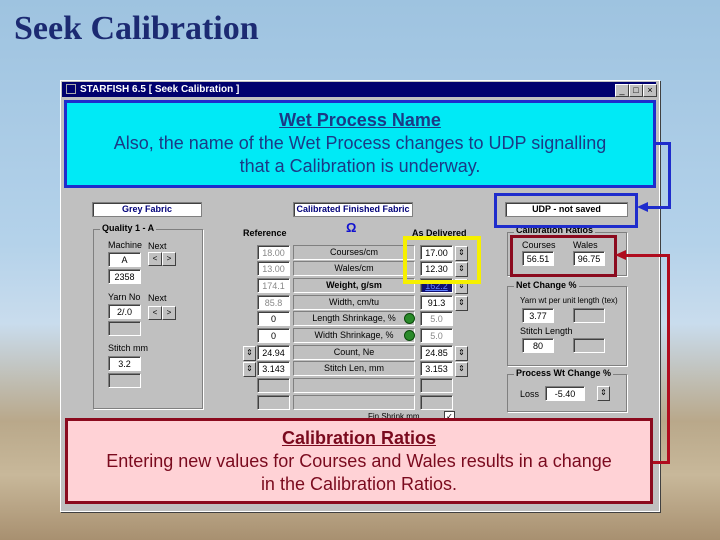  I want to click on wet-process-callout-title: Wet Process Name, so click(360, 120).